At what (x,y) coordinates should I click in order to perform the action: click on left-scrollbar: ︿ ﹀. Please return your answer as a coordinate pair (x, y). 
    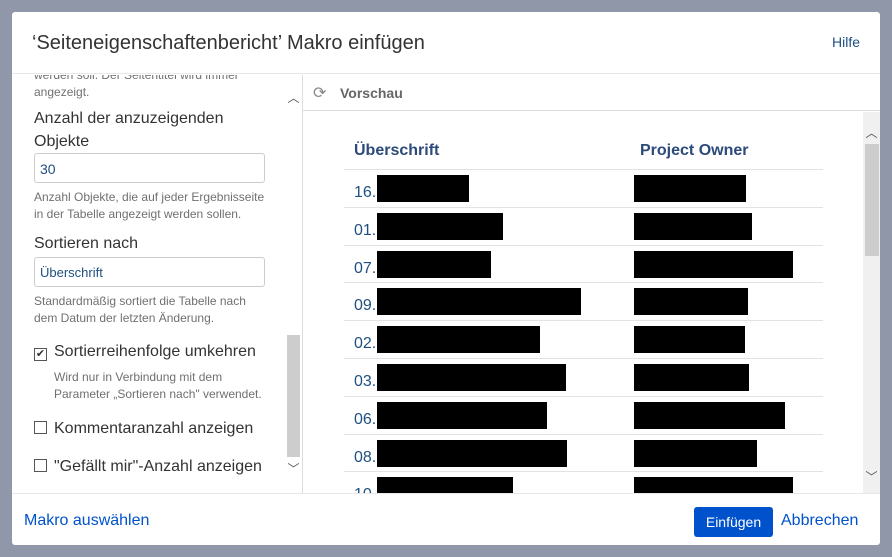
    Looking at the image, I should click on (293, 284).